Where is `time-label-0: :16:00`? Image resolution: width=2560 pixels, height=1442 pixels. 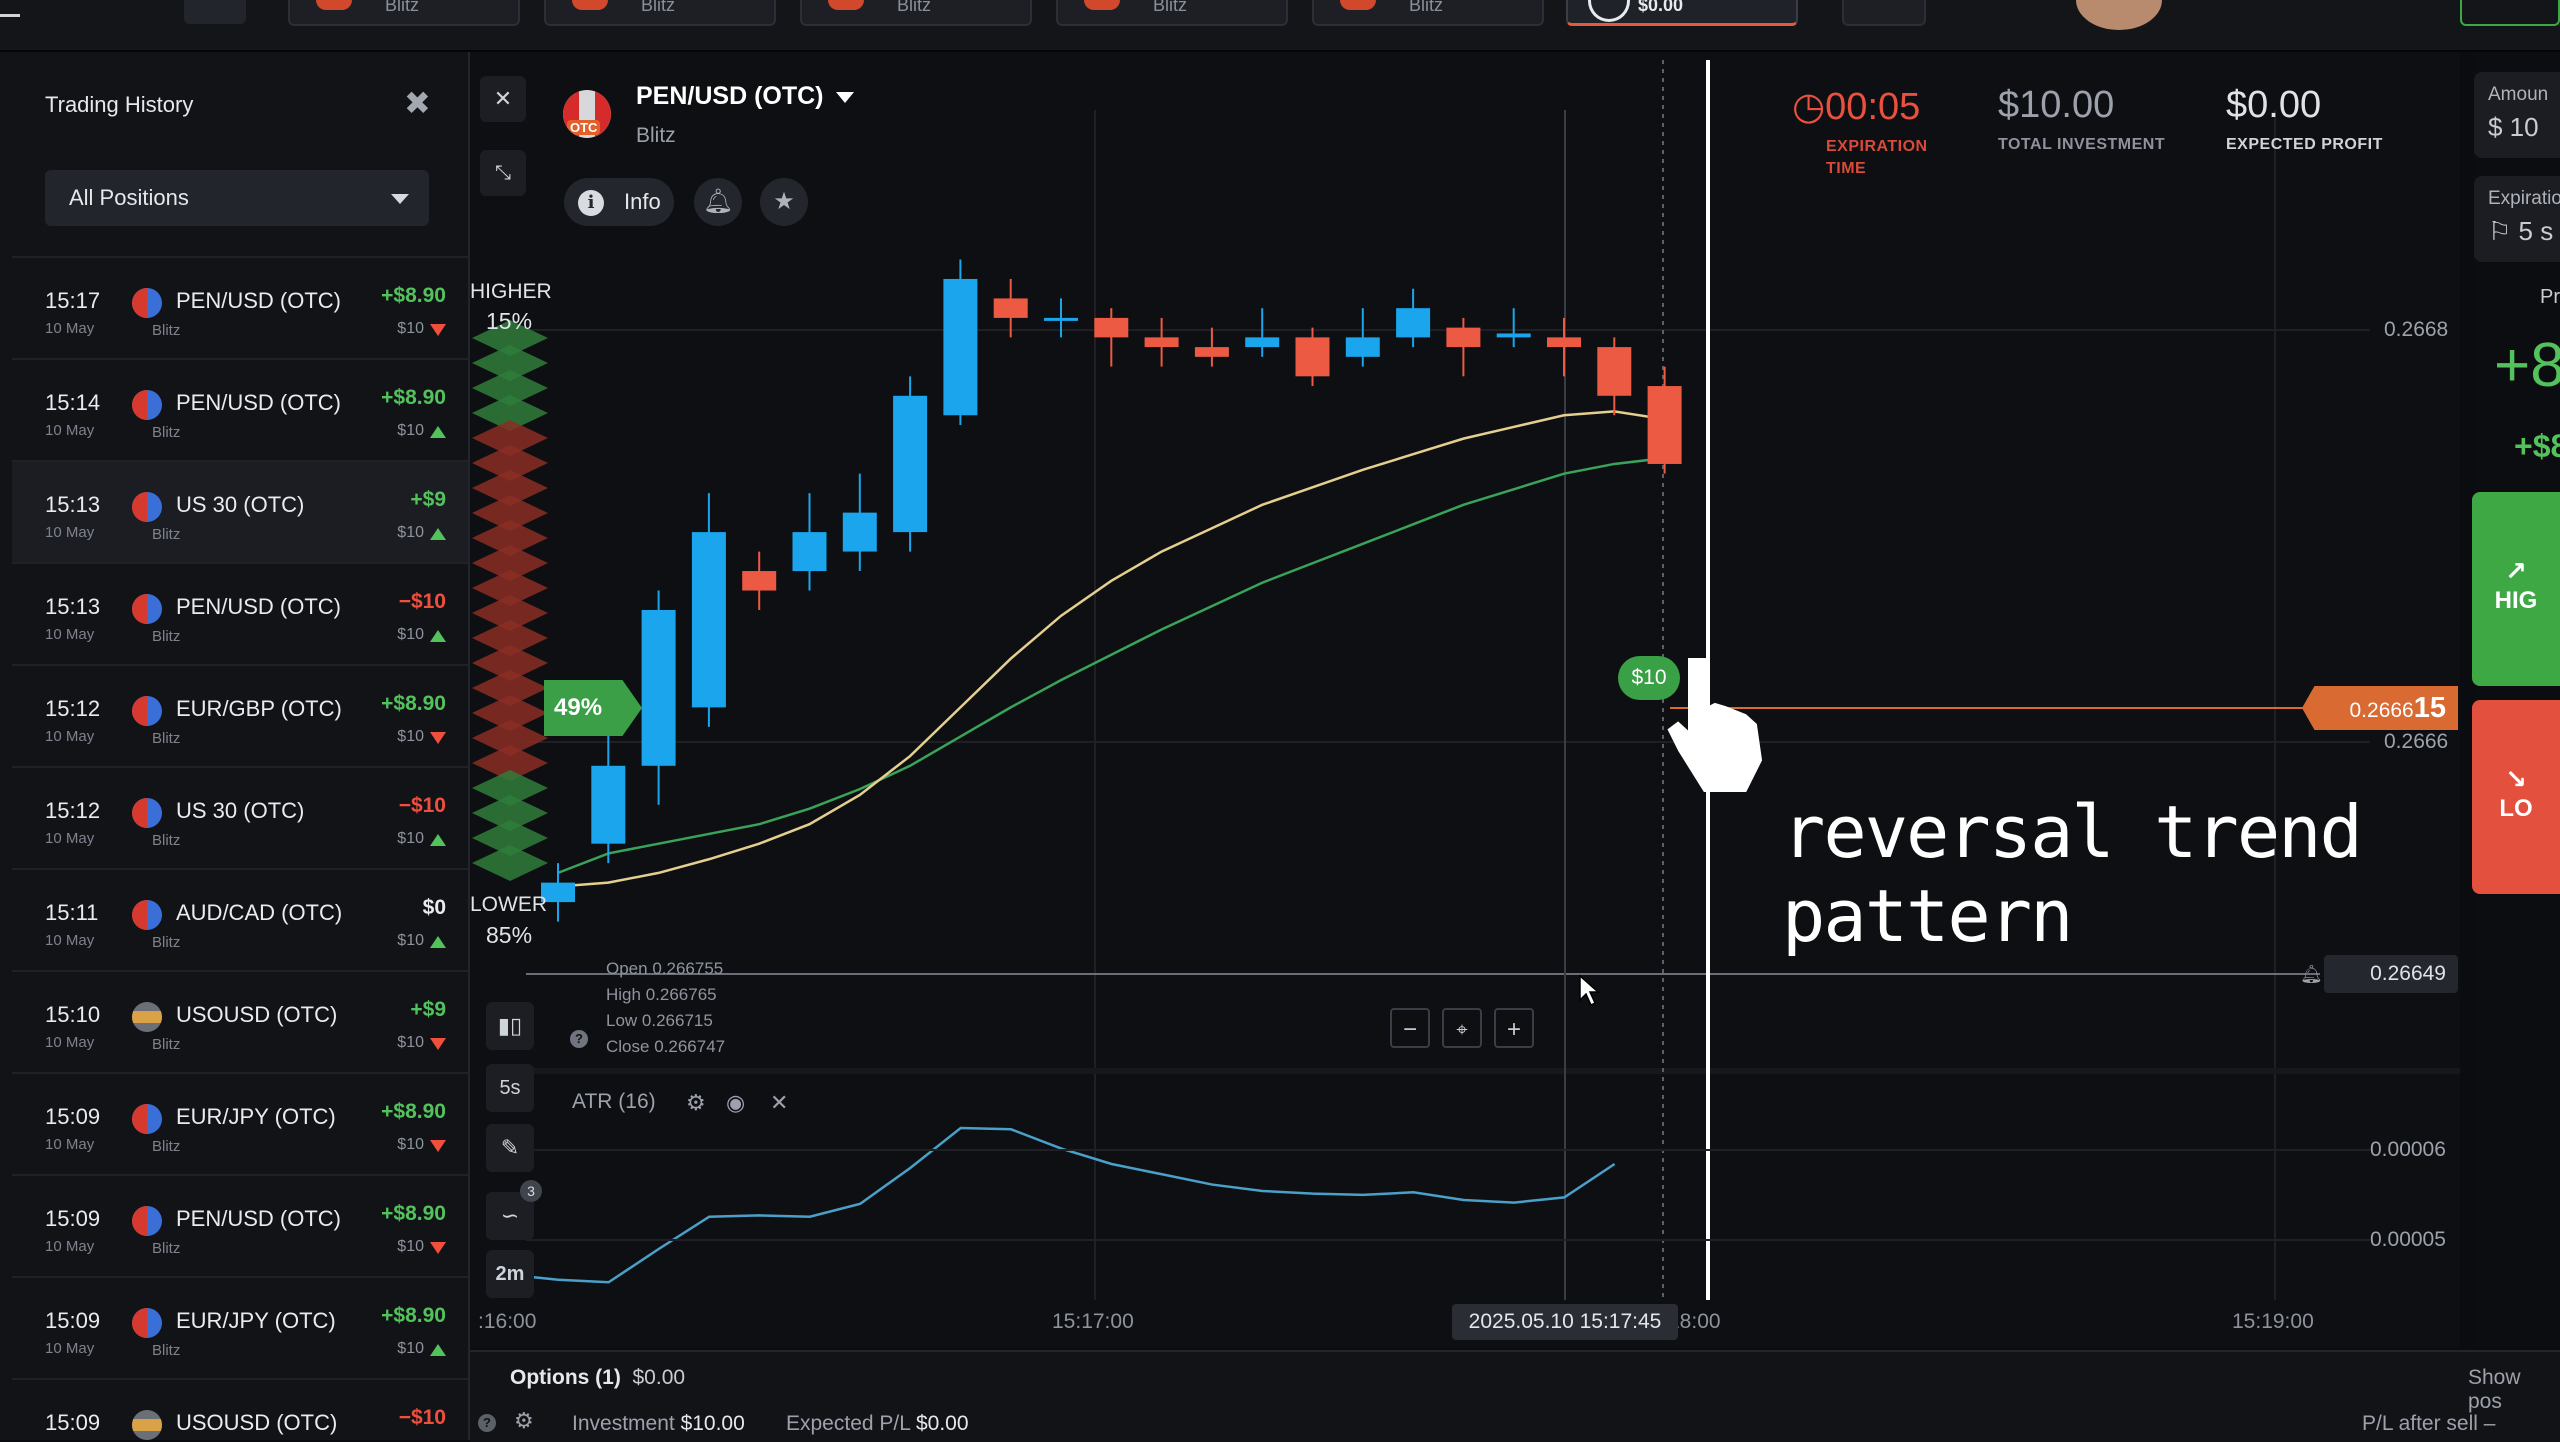
time-label-0: :16:00 is located at coordinates (507, 1321).